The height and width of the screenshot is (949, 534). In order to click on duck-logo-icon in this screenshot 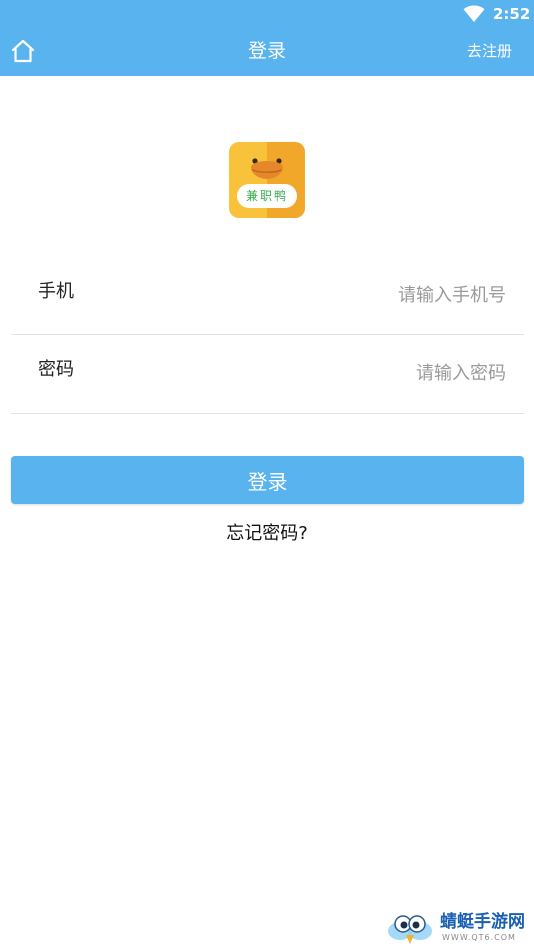, I will do `click(267, 180)`.